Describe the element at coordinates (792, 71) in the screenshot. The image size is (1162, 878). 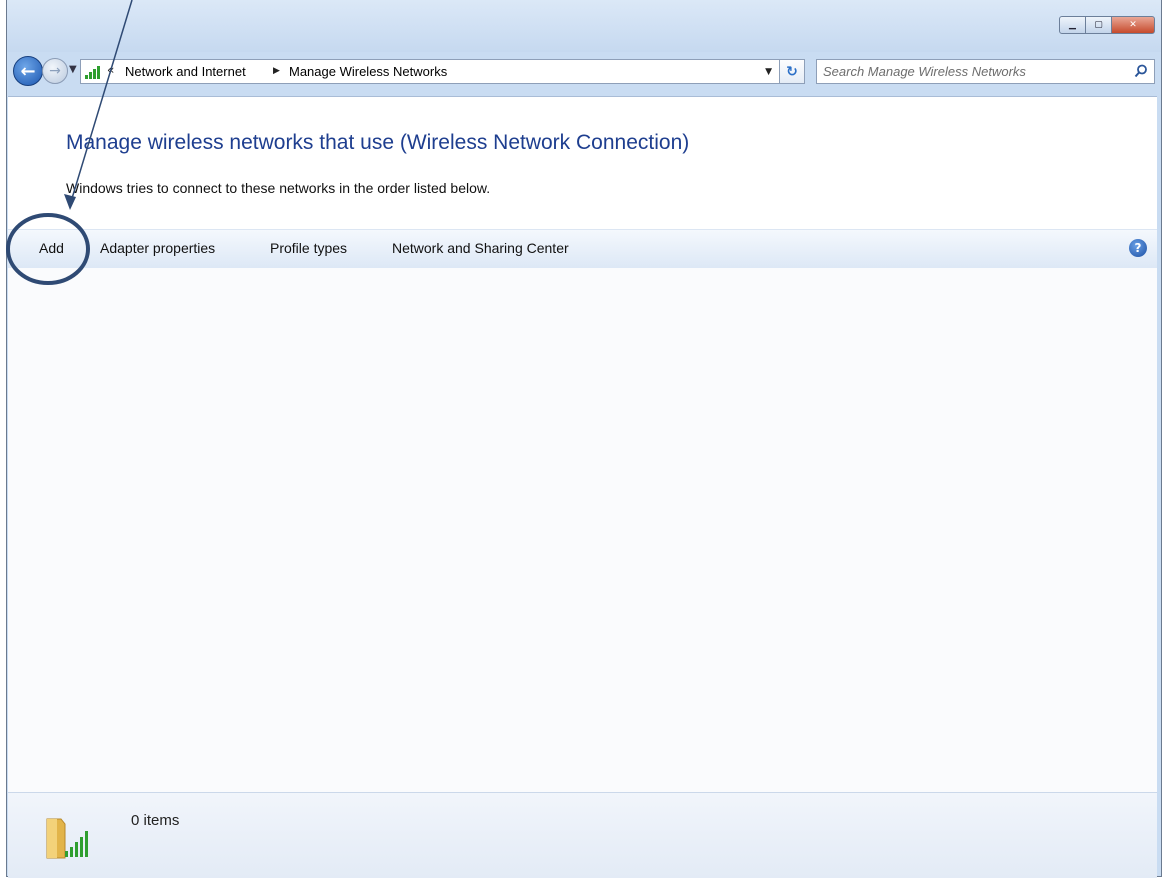
I see `refresh-button: ↻` at that location.